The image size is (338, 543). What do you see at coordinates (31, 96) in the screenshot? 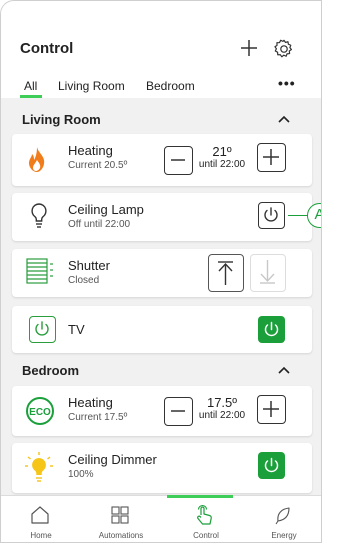
I see `active-tab-indicator` at bounding box center [31, 96].